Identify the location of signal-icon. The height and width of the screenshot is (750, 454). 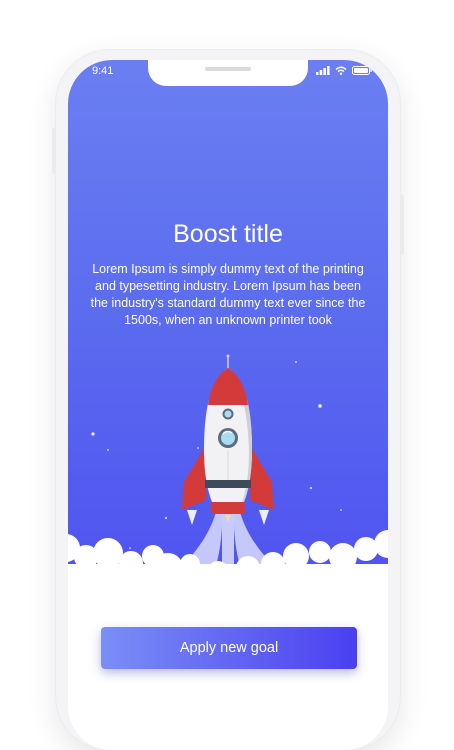
(323, 70).